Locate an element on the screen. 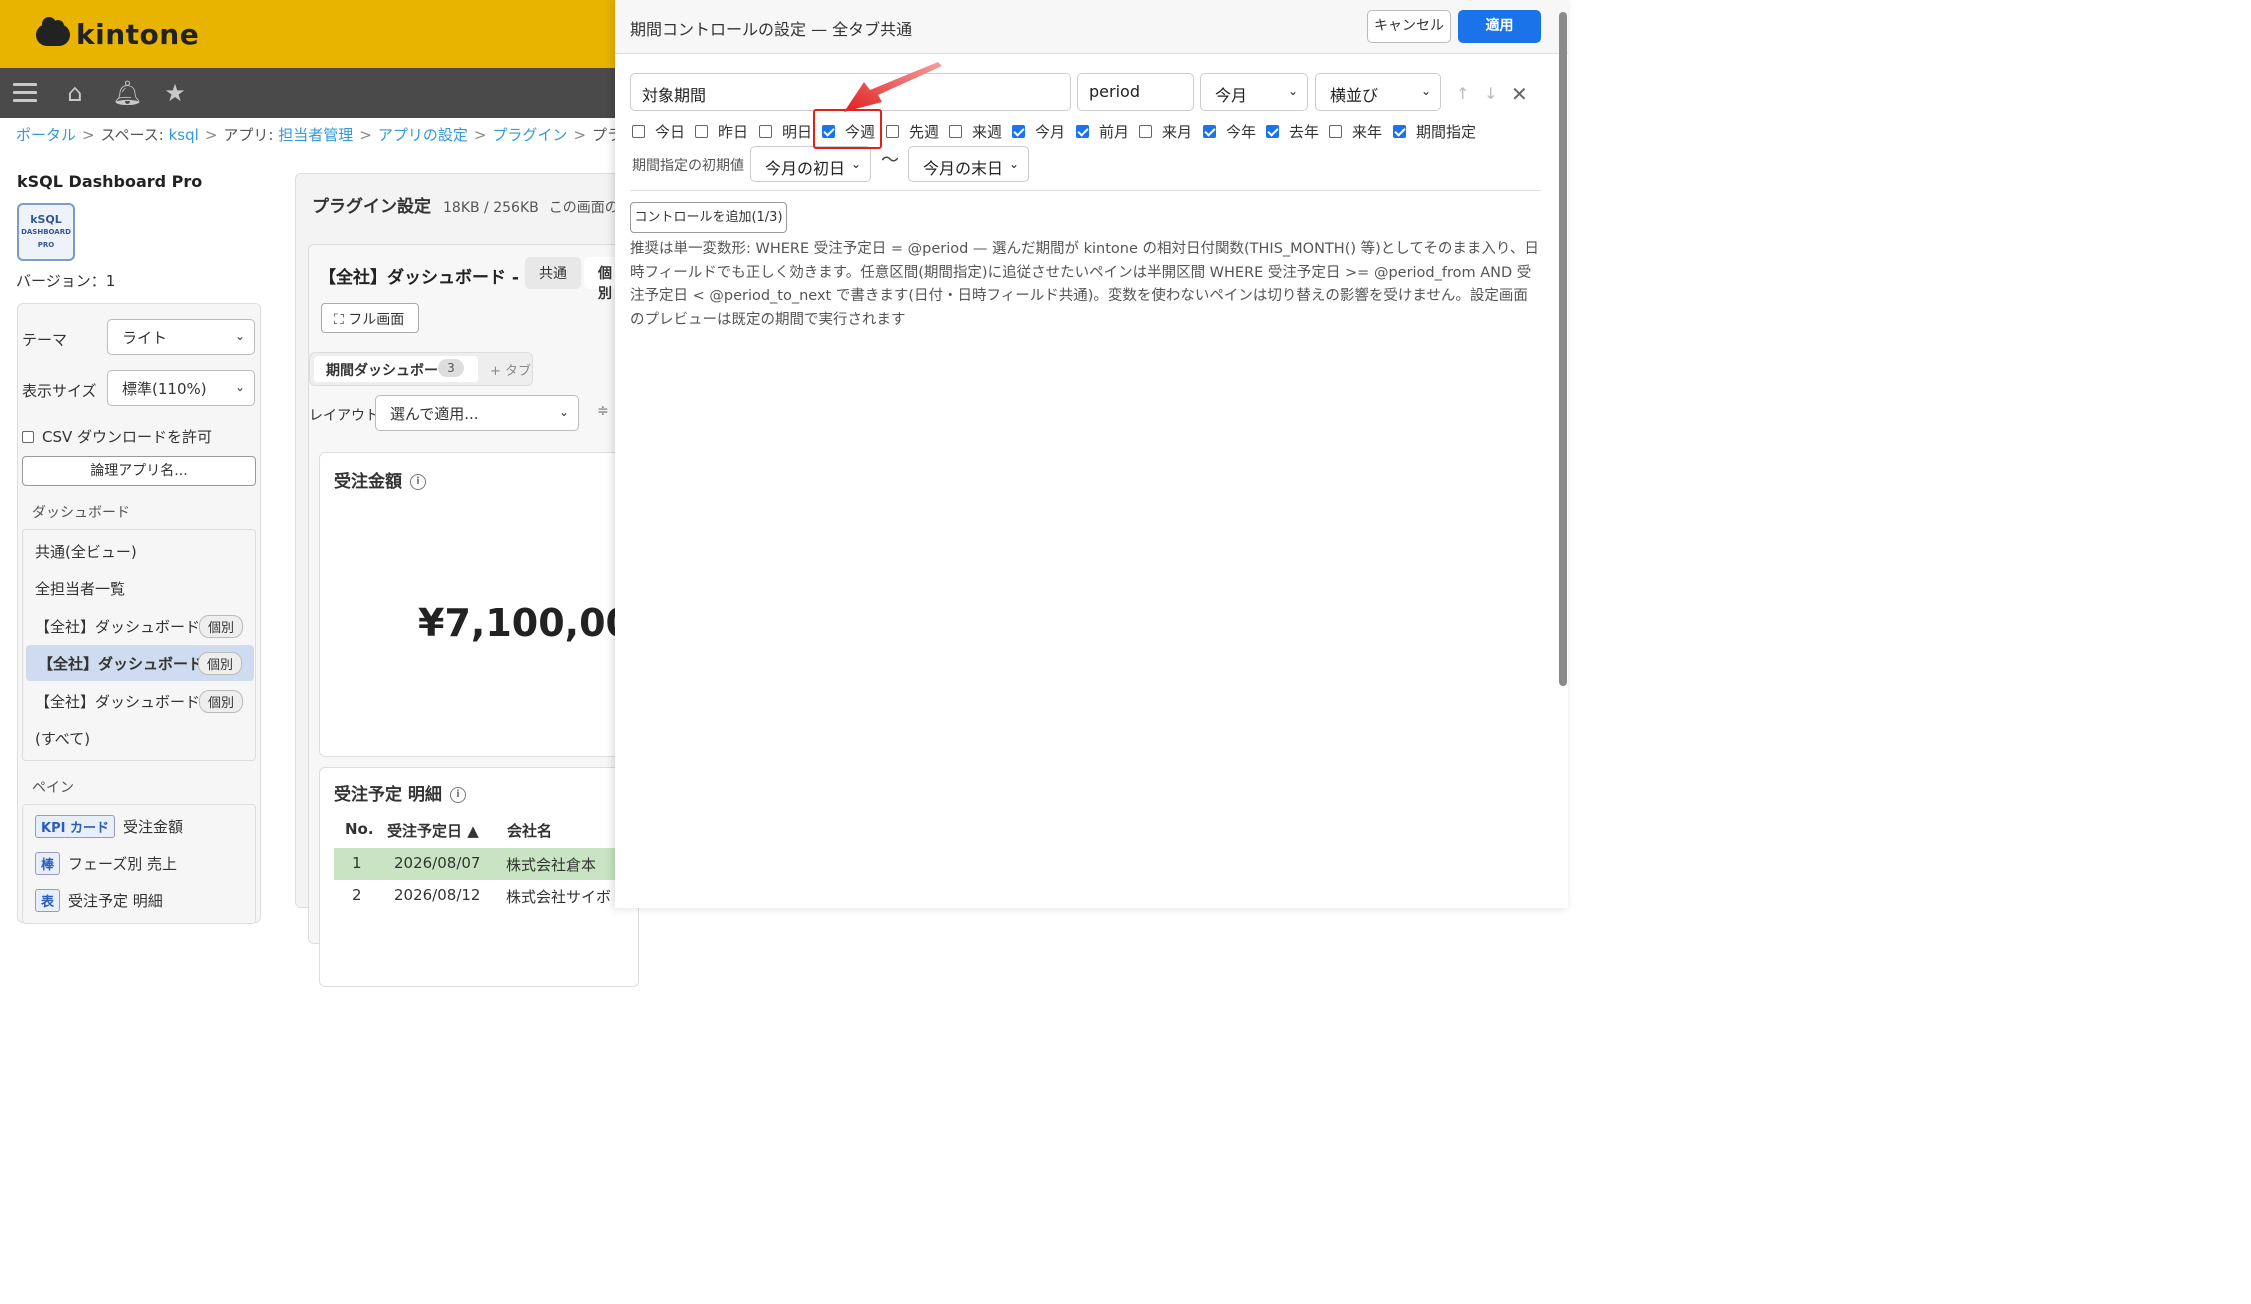  dashboard-item: (すべて) is located at coordinates (139, 738).